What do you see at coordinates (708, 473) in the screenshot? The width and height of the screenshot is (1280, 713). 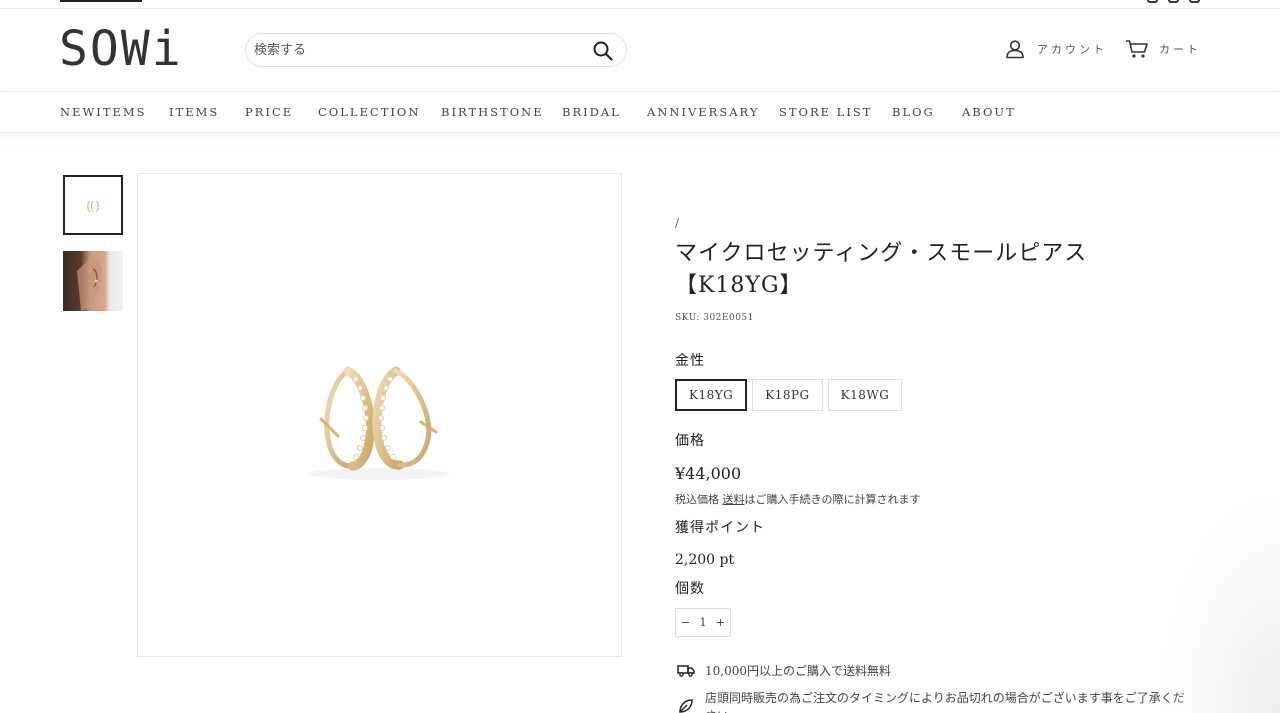 I see `product-price: ¥44,000` at bounding box center [708, 473].